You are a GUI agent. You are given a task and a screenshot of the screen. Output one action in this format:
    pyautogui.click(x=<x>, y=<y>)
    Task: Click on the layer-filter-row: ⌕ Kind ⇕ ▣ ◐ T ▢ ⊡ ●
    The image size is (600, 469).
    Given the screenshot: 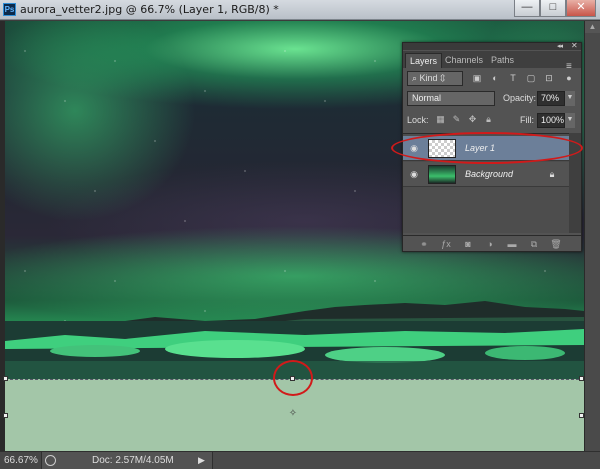 What is the action you would take?
    pyautogui.click(x=492, y=79)
    